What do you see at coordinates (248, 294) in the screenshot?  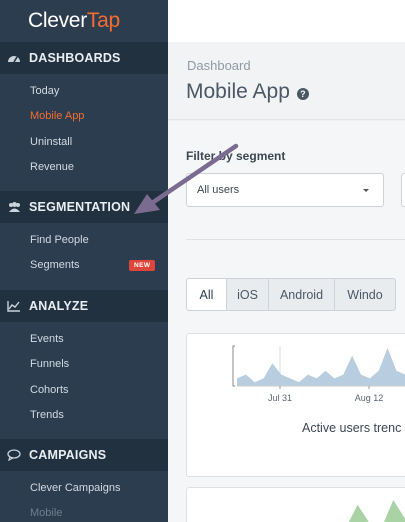 I see `tab-ios: iOS` at bounding box center [248, 294].